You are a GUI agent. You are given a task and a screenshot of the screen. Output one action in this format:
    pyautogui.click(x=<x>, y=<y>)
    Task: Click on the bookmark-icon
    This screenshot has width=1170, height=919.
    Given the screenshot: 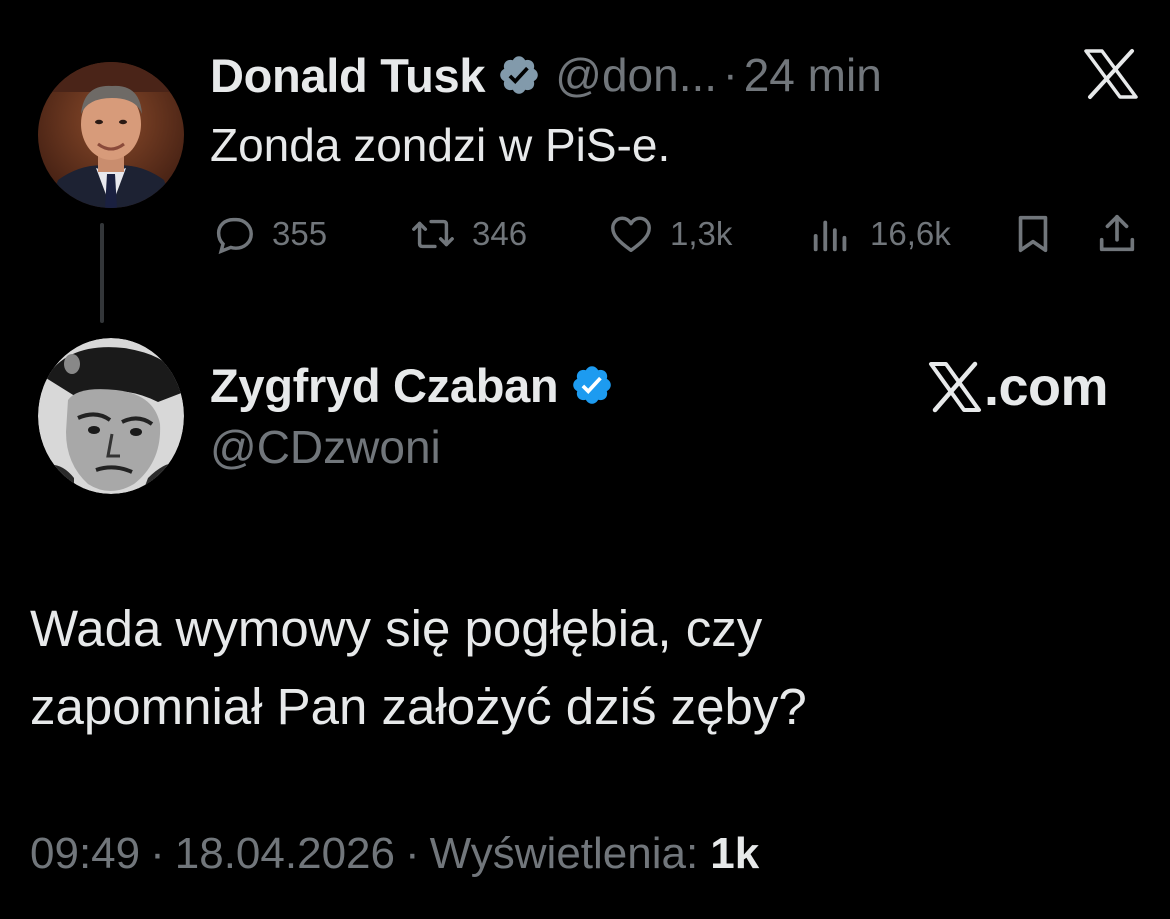 What is the action you would take?
    pyautogui.click(x=1033, y=234)
    